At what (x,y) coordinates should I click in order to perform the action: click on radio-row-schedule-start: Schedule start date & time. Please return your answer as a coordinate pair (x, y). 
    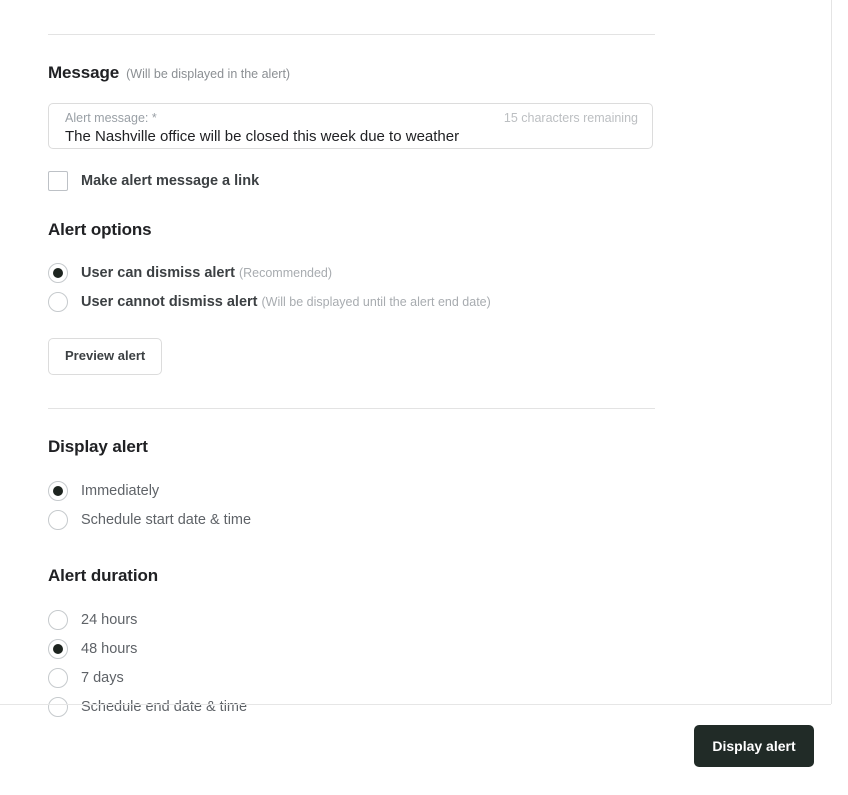
    Looking at the image, I should click on (415, 519).